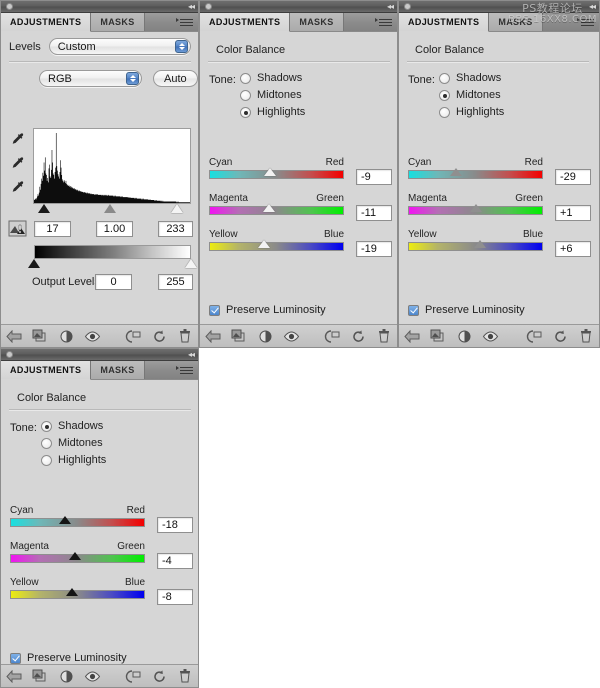 The width and height of the screenshot is (600, 688). I want to click on color-slider-magenta-green: Magenta Green, so click(276, 204).